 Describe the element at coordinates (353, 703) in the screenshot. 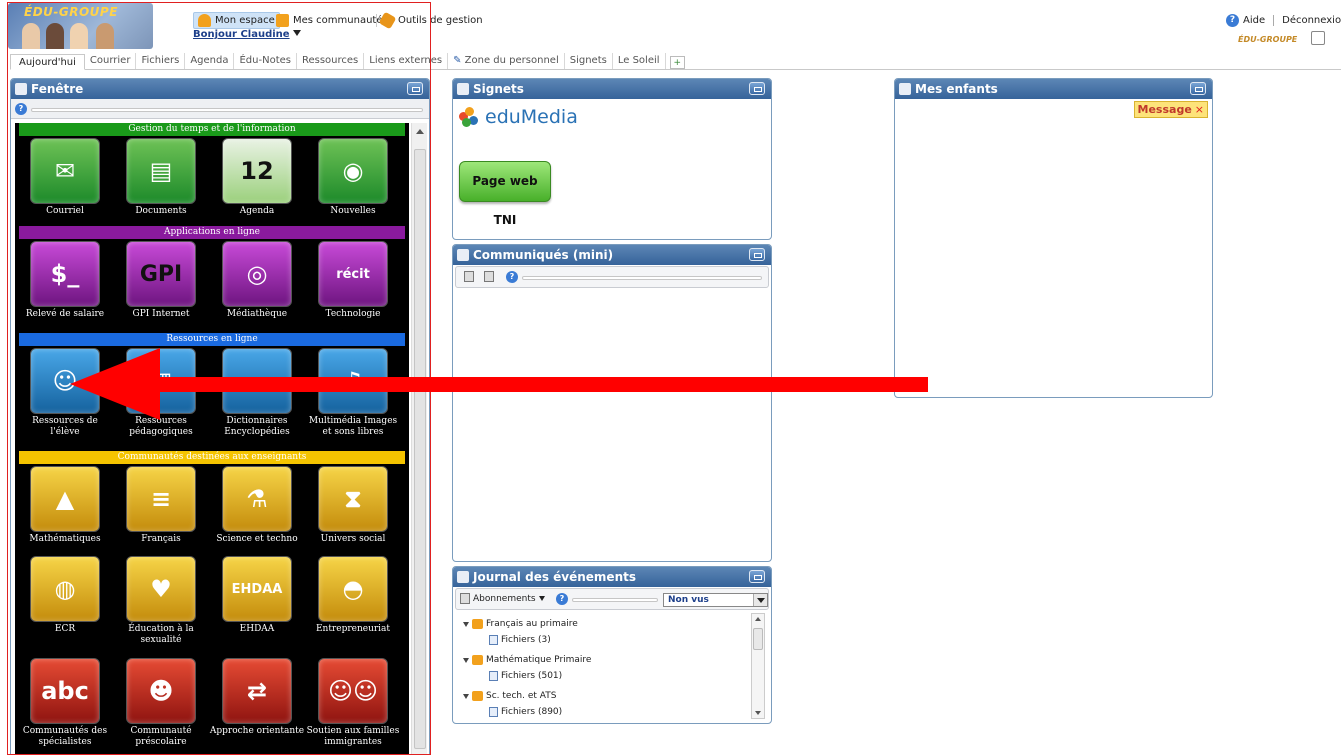

I see `tile-family: ☺☺ Soutien aux familles immigrantes` at that location.